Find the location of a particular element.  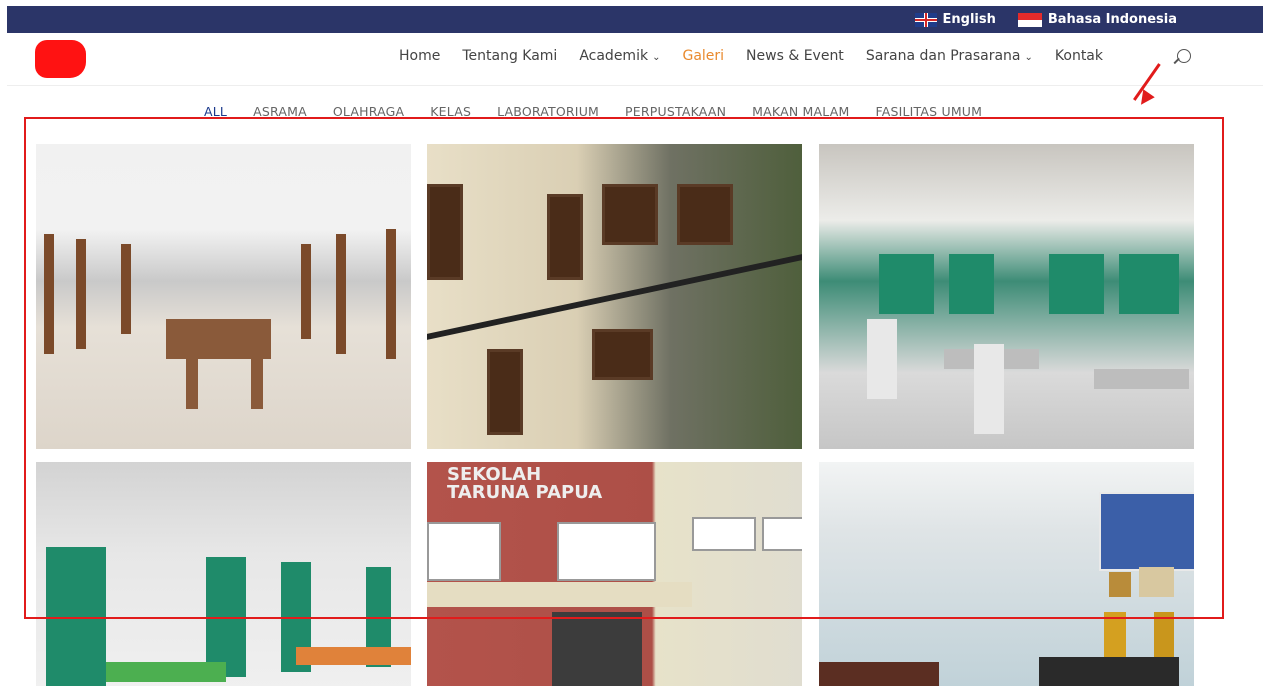

entrance-gate-shape is located at coordinates (597, 649).